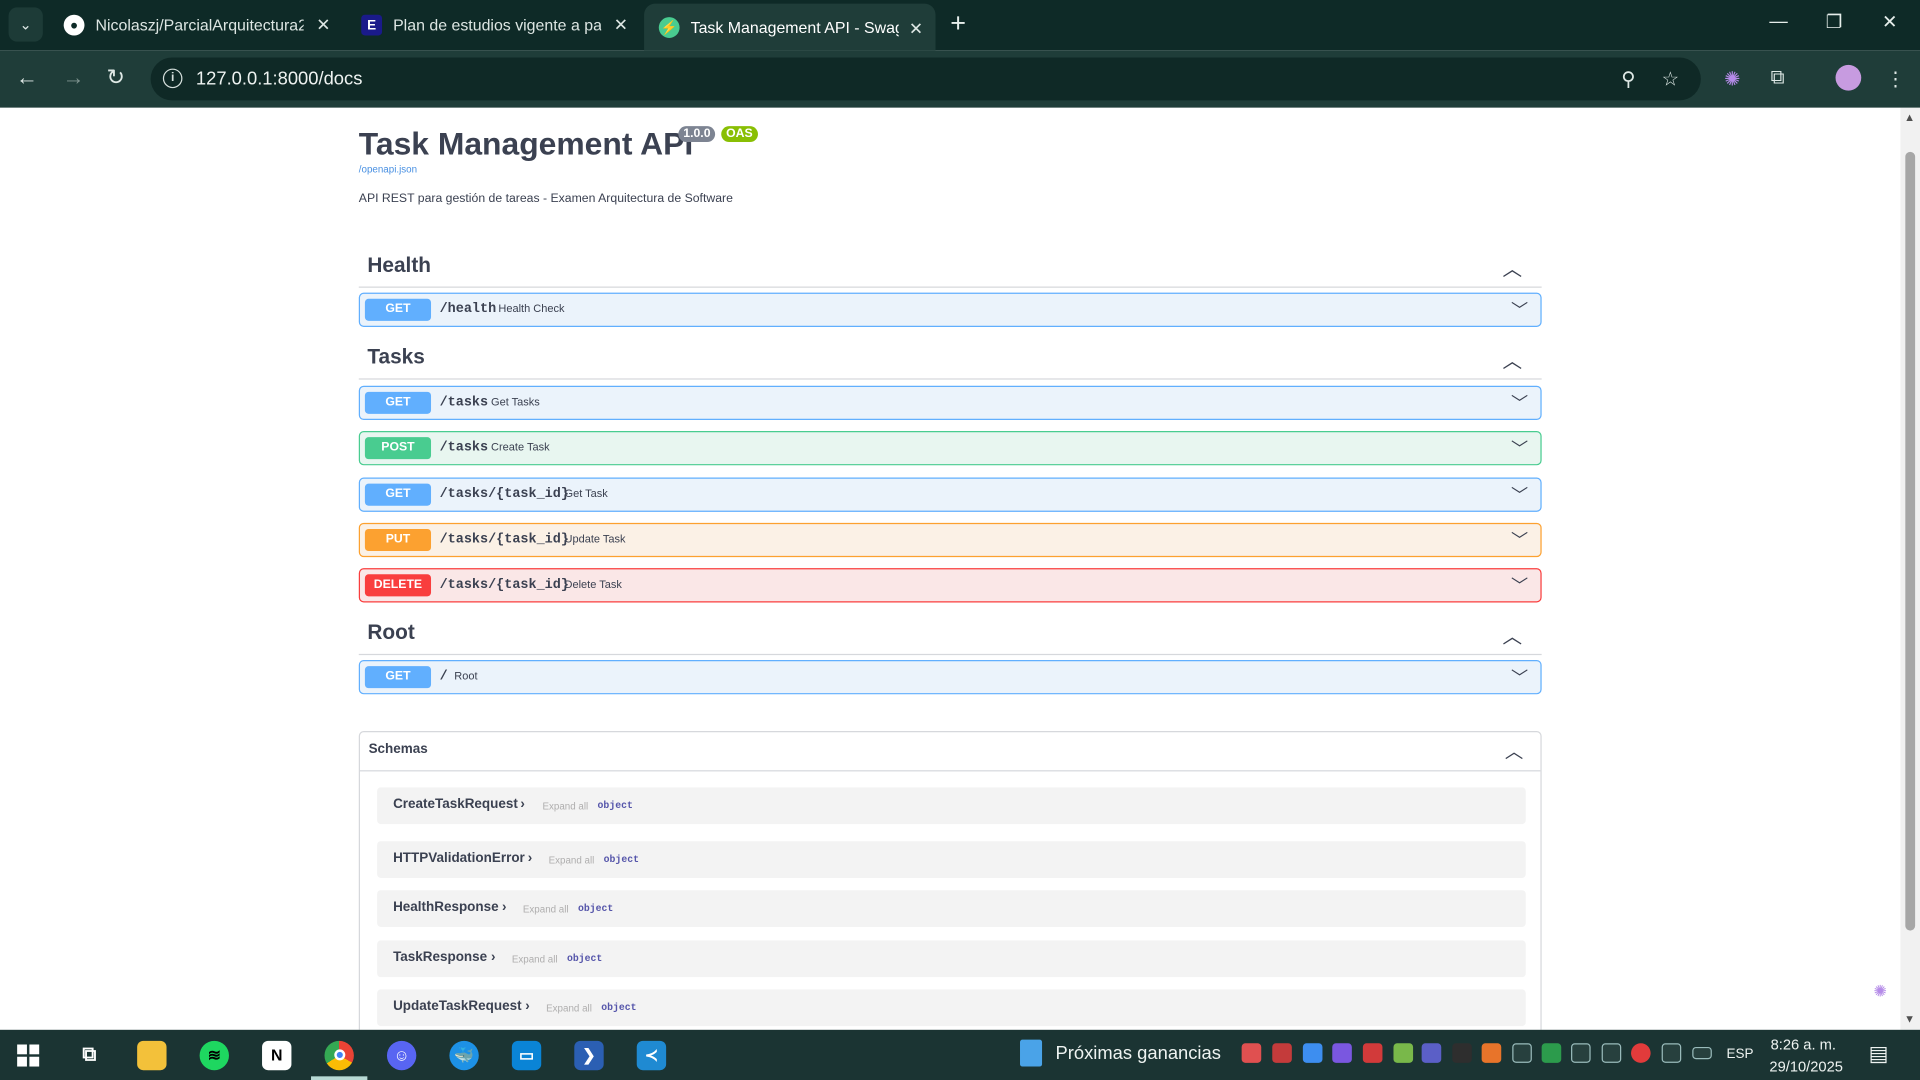  What do you see at coordinates (401, 1055) in the screenshot?
I see `taskbar-discord: ☺` at bounding box center [401, 1055].